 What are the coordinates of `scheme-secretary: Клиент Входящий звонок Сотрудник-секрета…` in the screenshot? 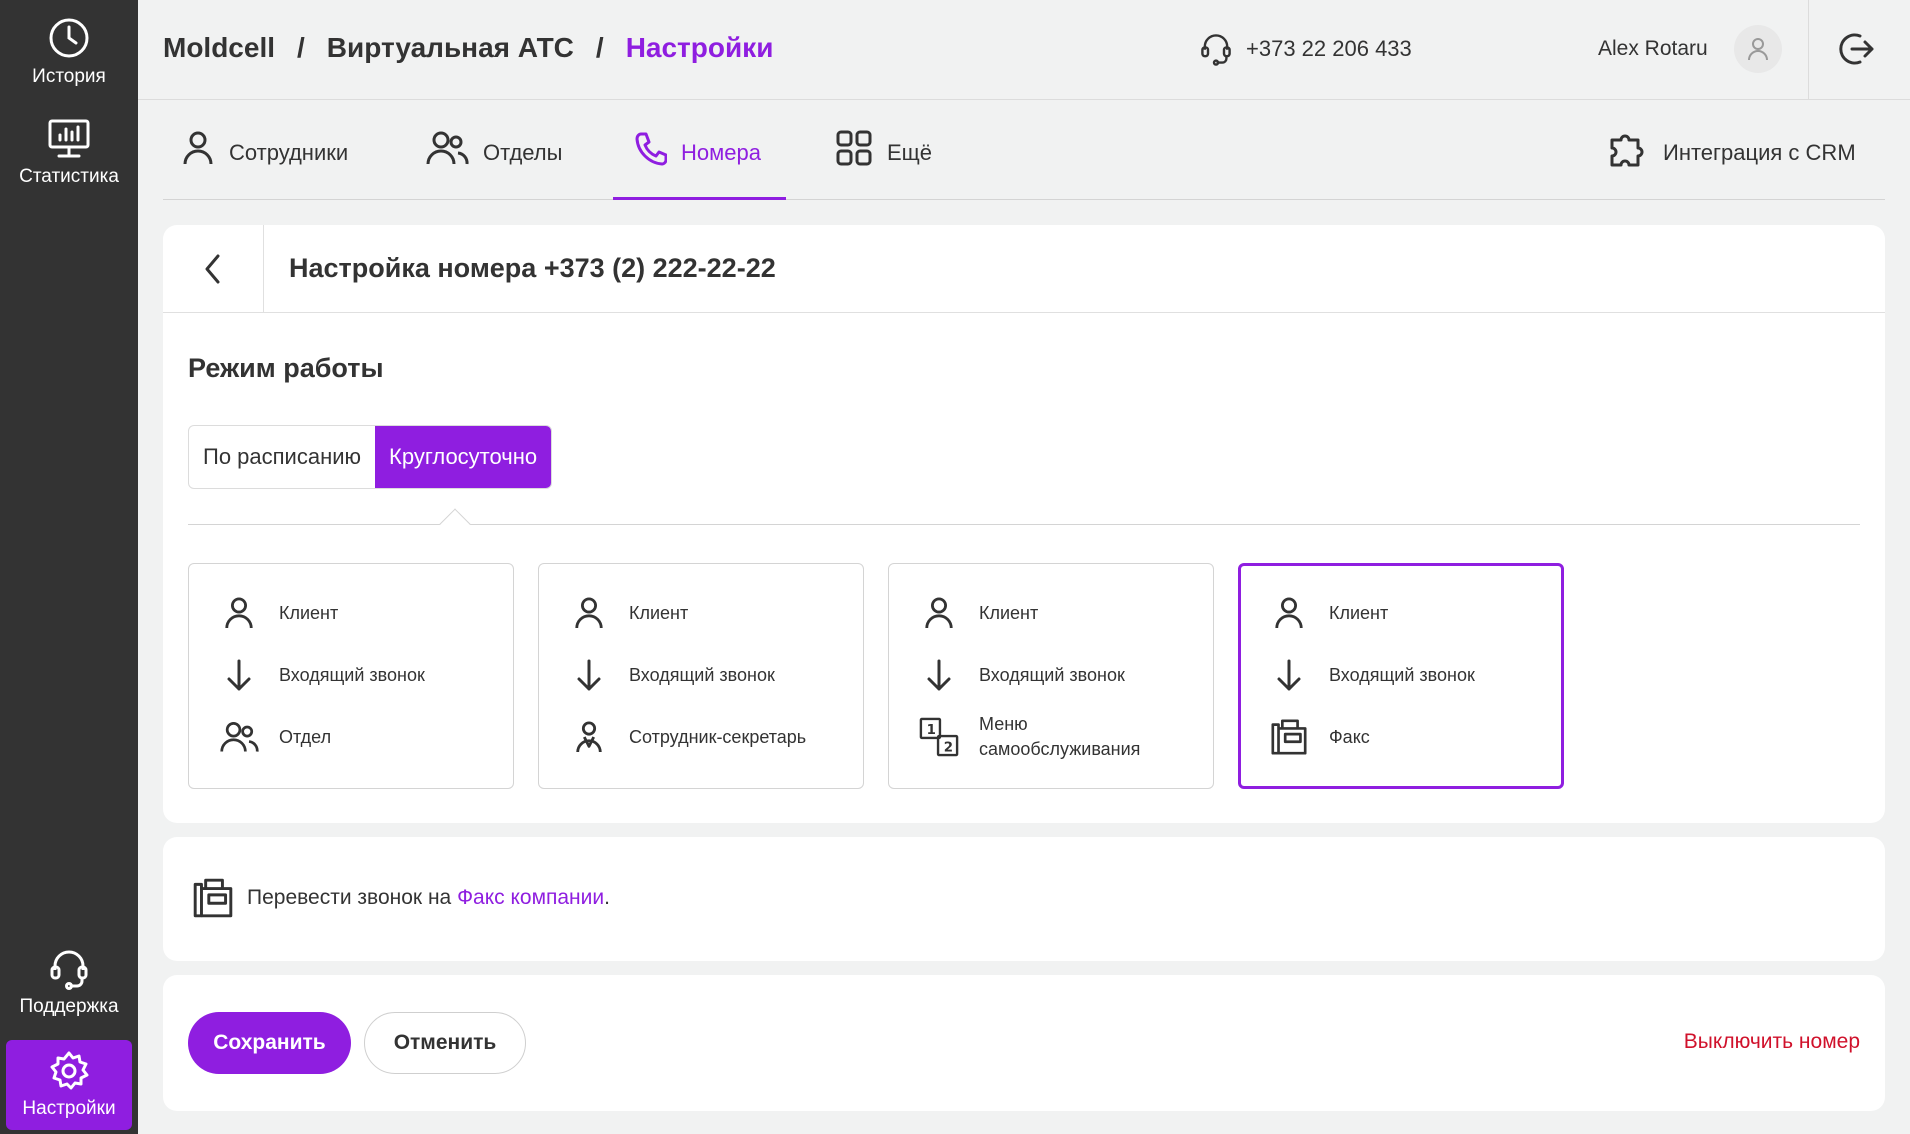 It's located at (701, 676).